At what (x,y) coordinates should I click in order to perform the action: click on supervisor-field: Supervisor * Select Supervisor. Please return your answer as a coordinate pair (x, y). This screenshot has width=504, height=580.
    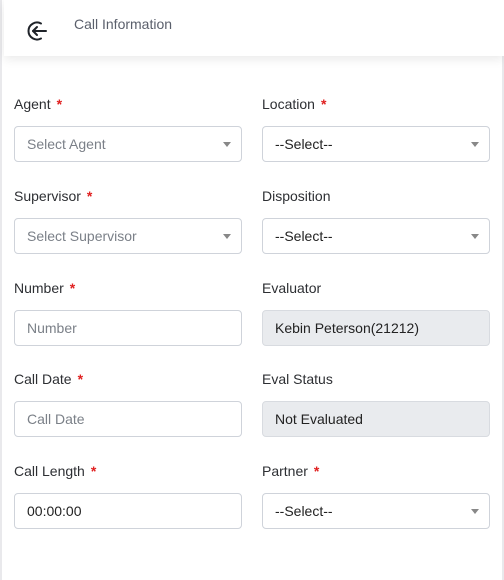
    Looking at the image, I should click on (128, 220).